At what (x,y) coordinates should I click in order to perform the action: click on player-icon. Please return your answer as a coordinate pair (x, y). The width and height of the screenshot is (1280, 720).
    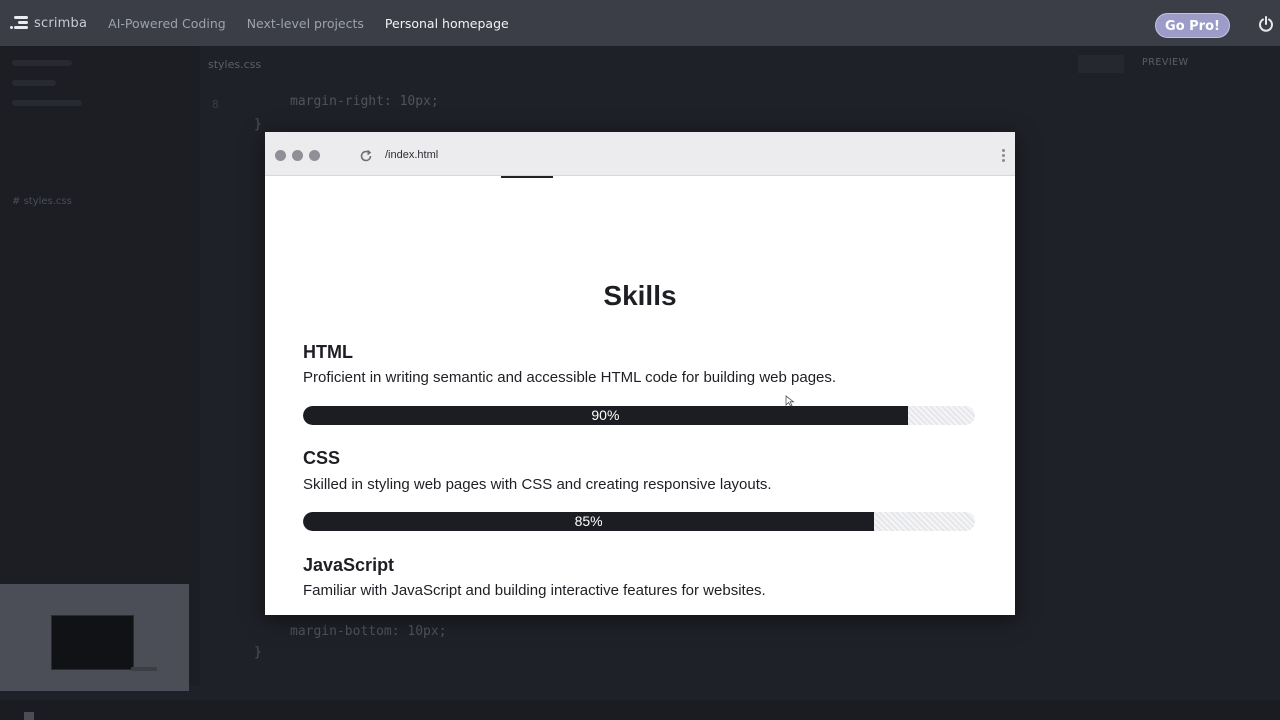
    Looking at the image, I should click on (29, 716).